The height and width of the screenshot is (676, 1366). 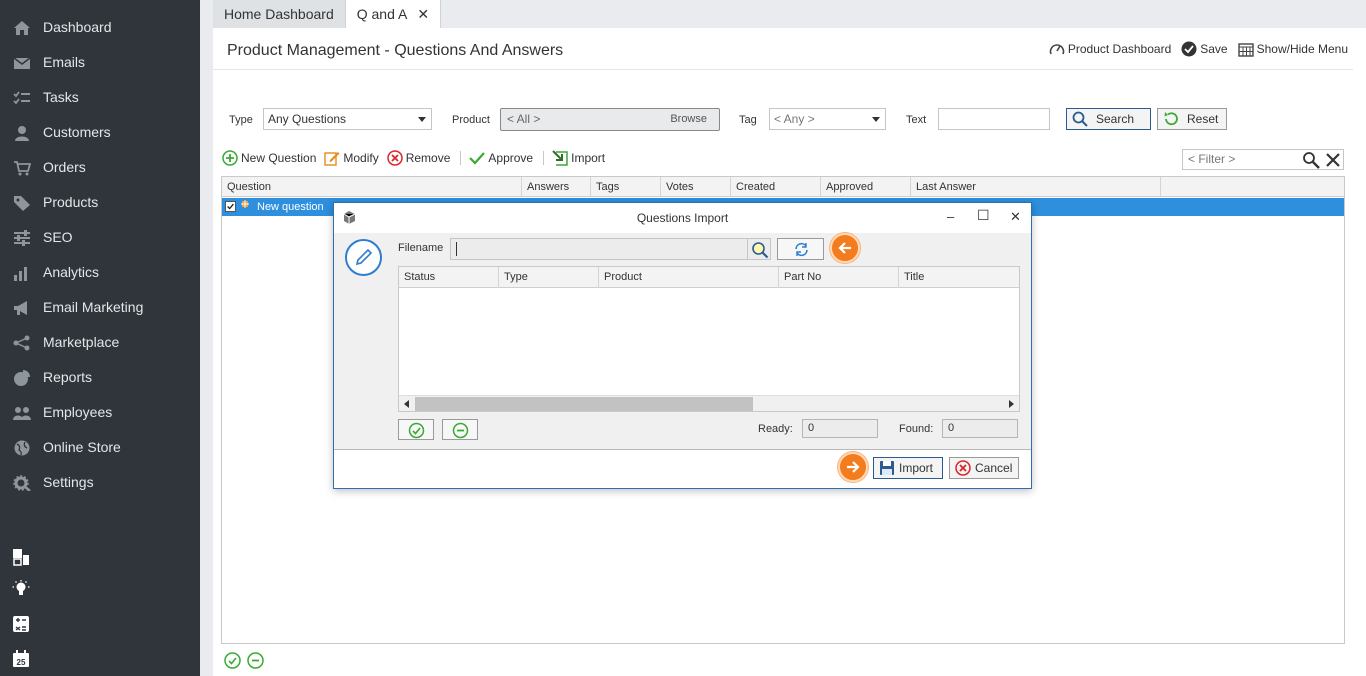 What do you see at coordinates (696, 187) in the screenshot?
I see `column-header-votes: Votes` at bounding box center [696, 187].